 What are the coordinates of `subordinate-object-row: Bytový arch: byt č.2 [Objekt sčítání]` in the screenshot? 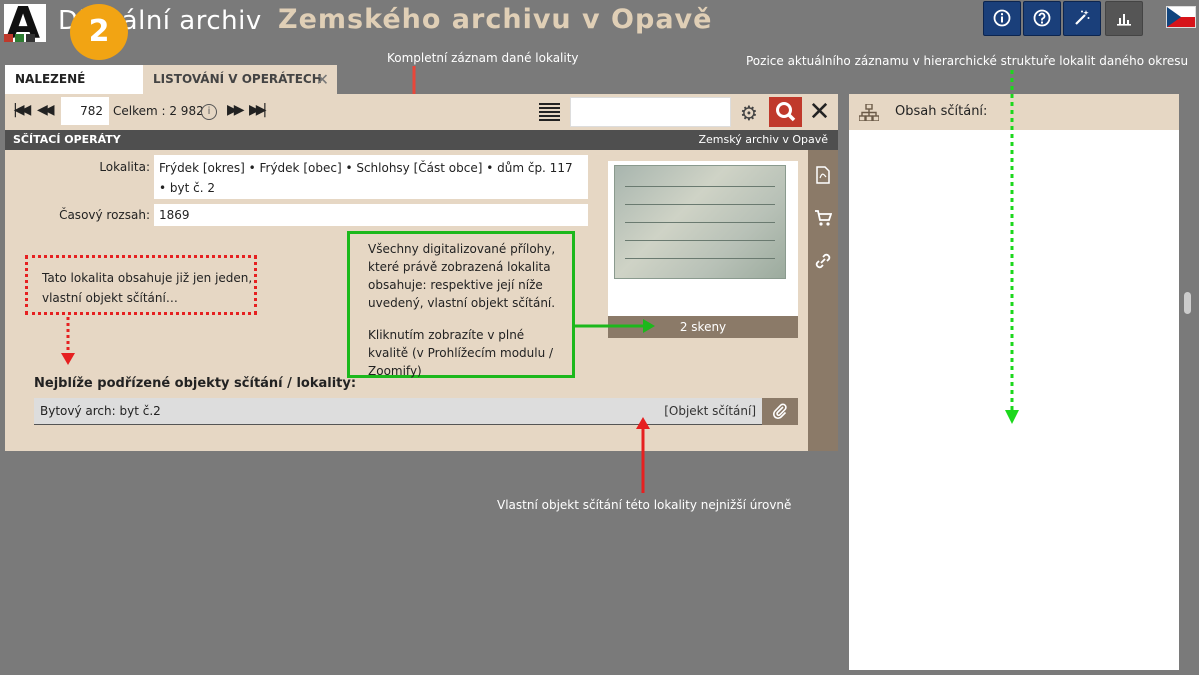 It's located at (398, 411).